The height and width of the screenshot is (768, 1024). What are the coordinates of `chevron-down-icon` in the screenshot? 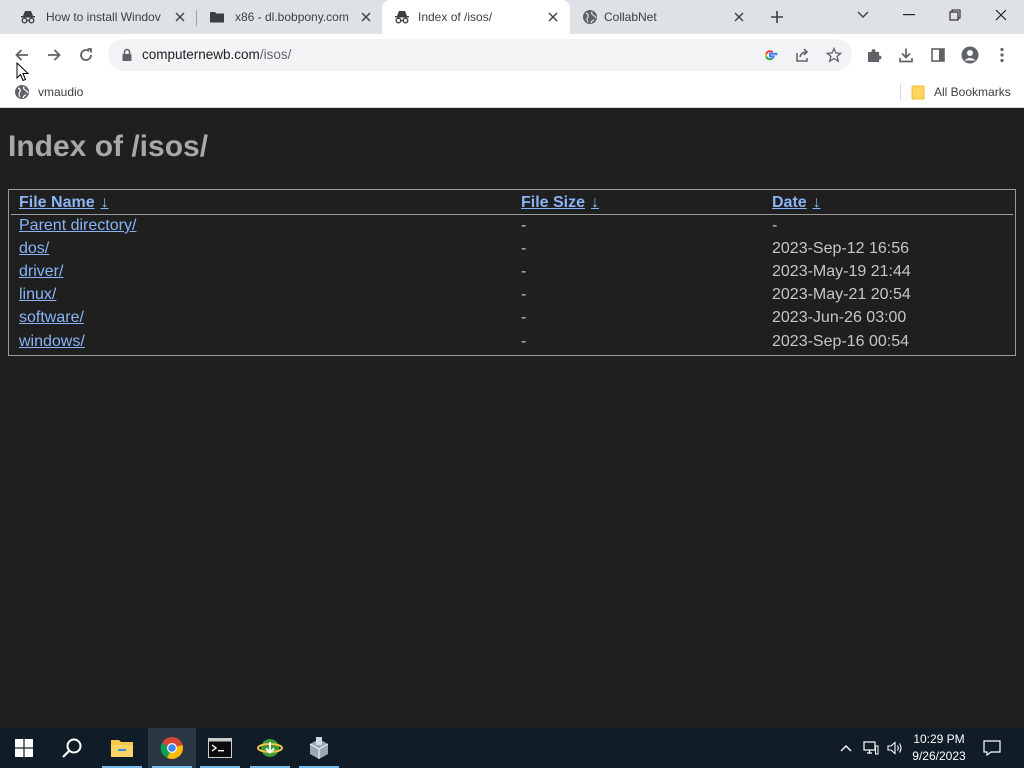 It's located at (863, 14).